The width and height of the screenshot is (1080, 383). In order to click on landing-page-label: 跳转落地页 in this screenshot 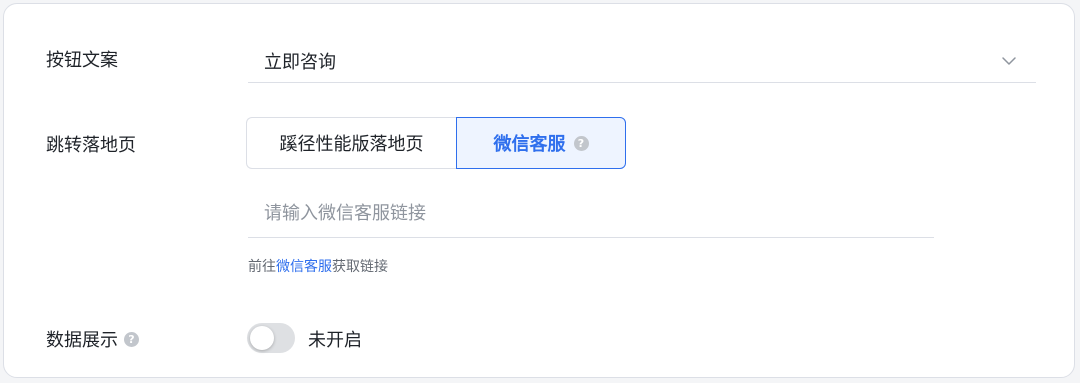, I will do `click(91, 144)`.